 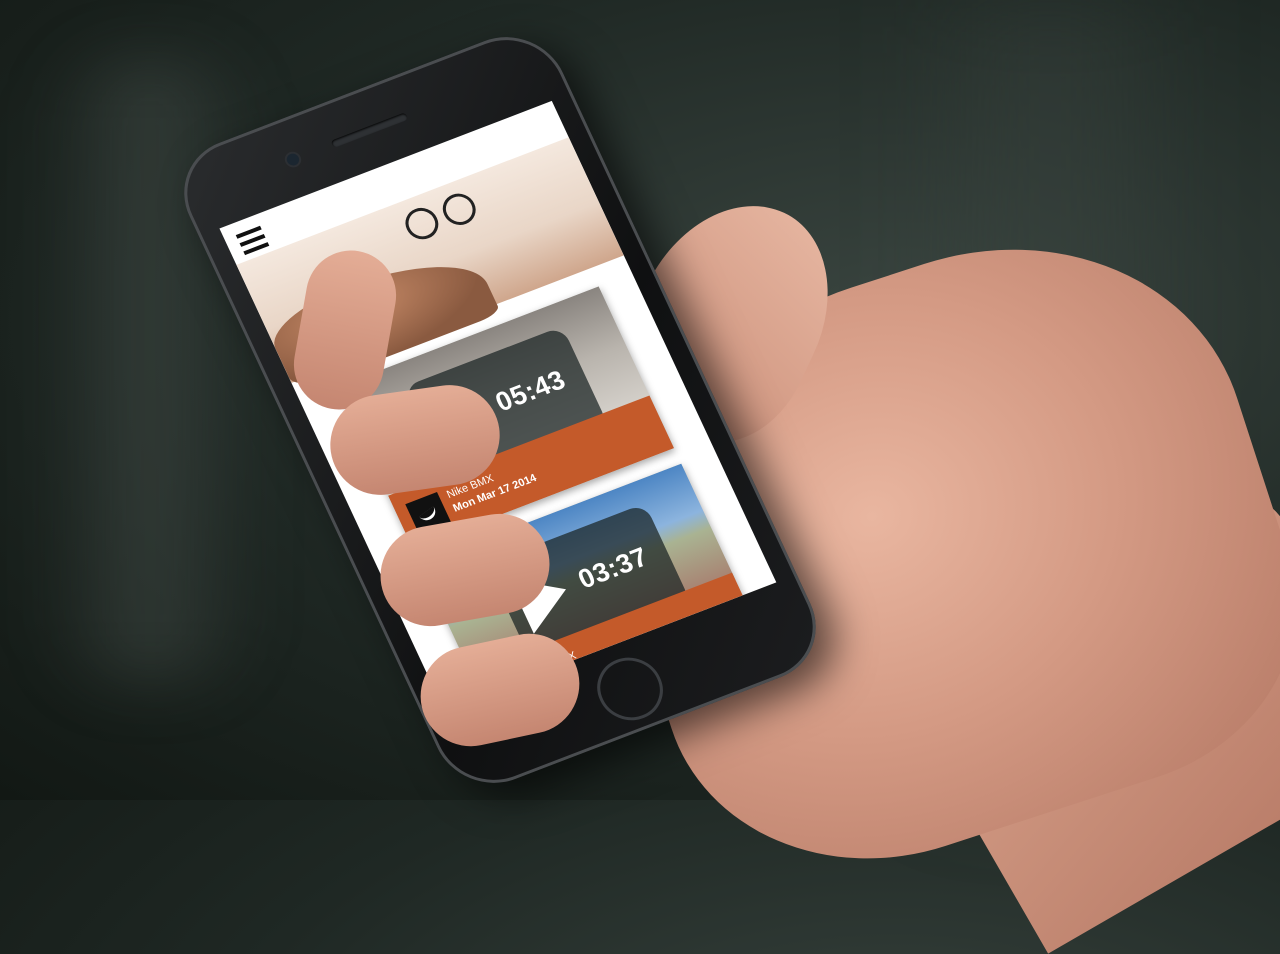 I want to click on hamburger-menu-icon, so click(x=252, y=240).